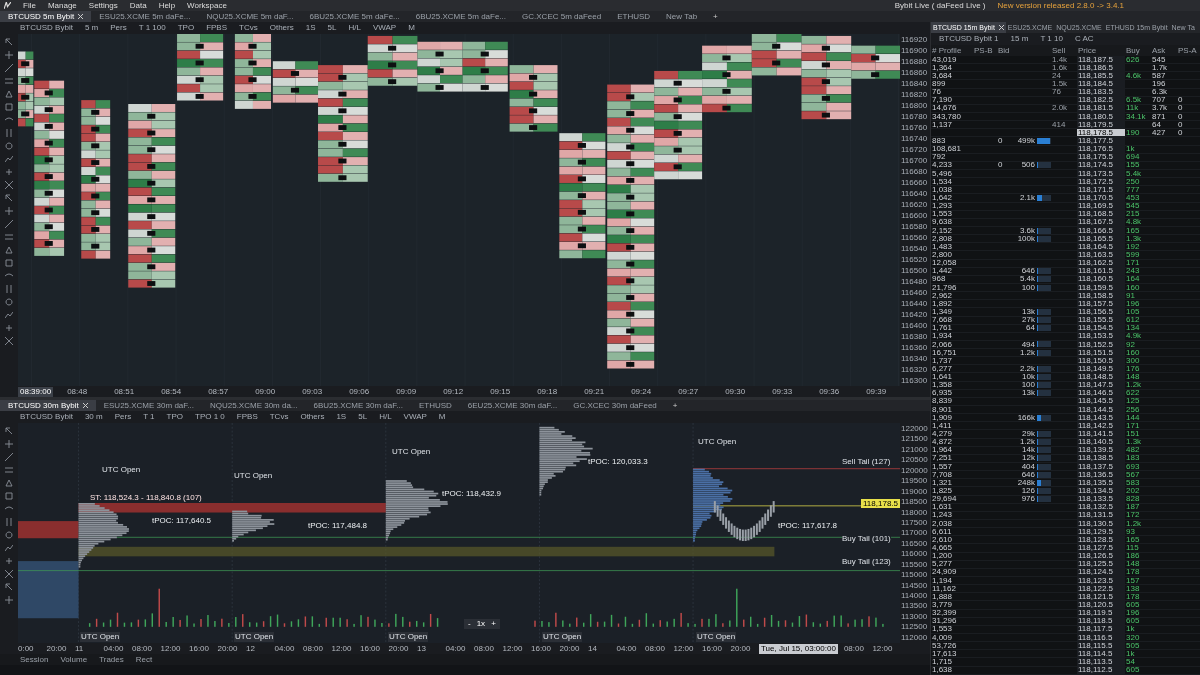 This screenshot has height=675, width=1200. Describe the element at coordinates (29, 5) in the screenshot. I see `menu-item: File` at that location.